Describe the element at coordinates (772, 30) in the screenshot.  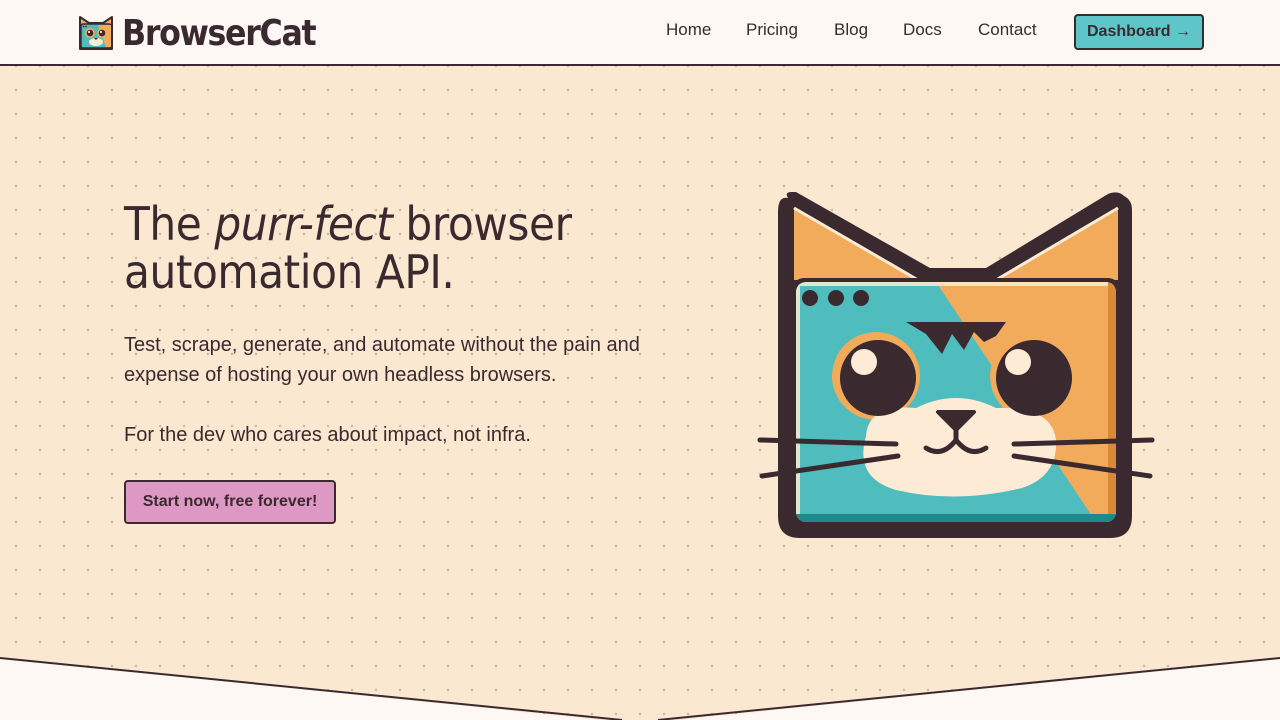
I see `nav-pricing: Pricing` at that location.